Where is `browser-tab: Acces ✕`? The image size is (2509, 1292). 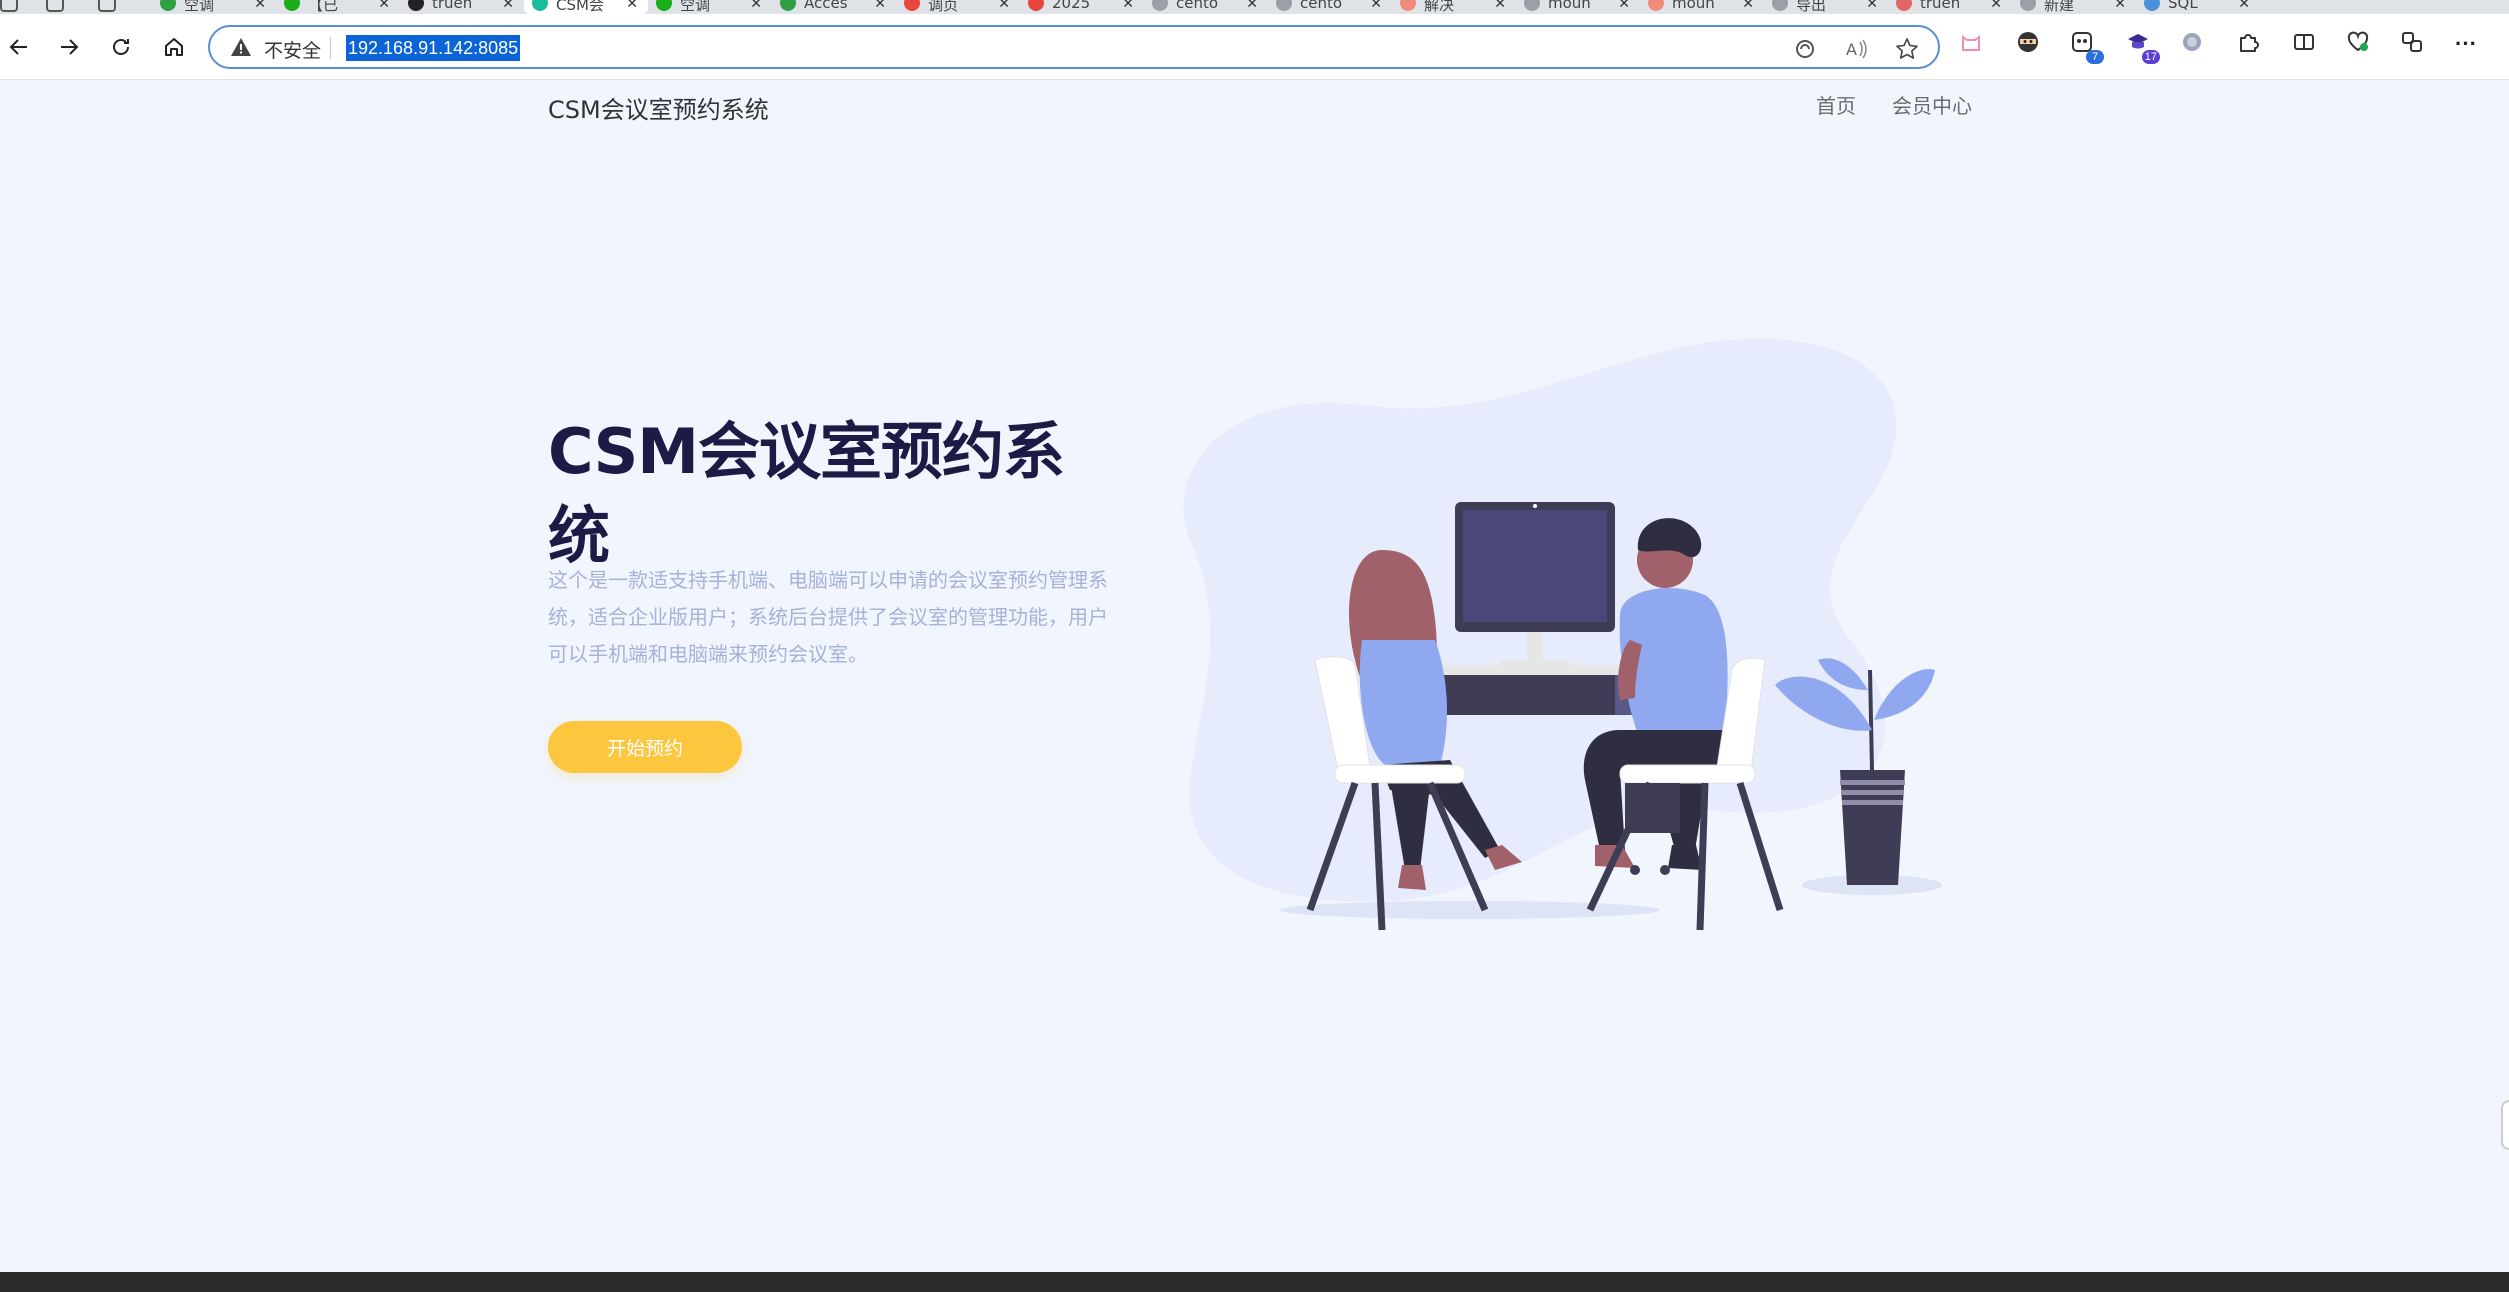
browser-tab: Acces ✕ is located at coordinates (834, 7).